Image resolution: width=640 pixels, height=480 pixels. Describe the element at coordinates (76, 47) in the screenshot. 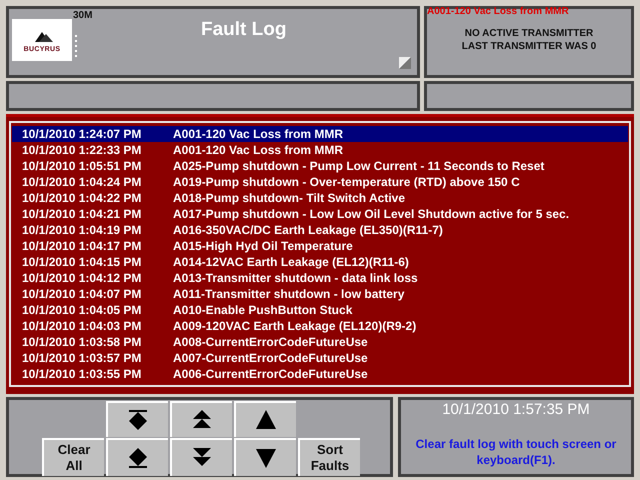

I see `dots-icon` at that location.